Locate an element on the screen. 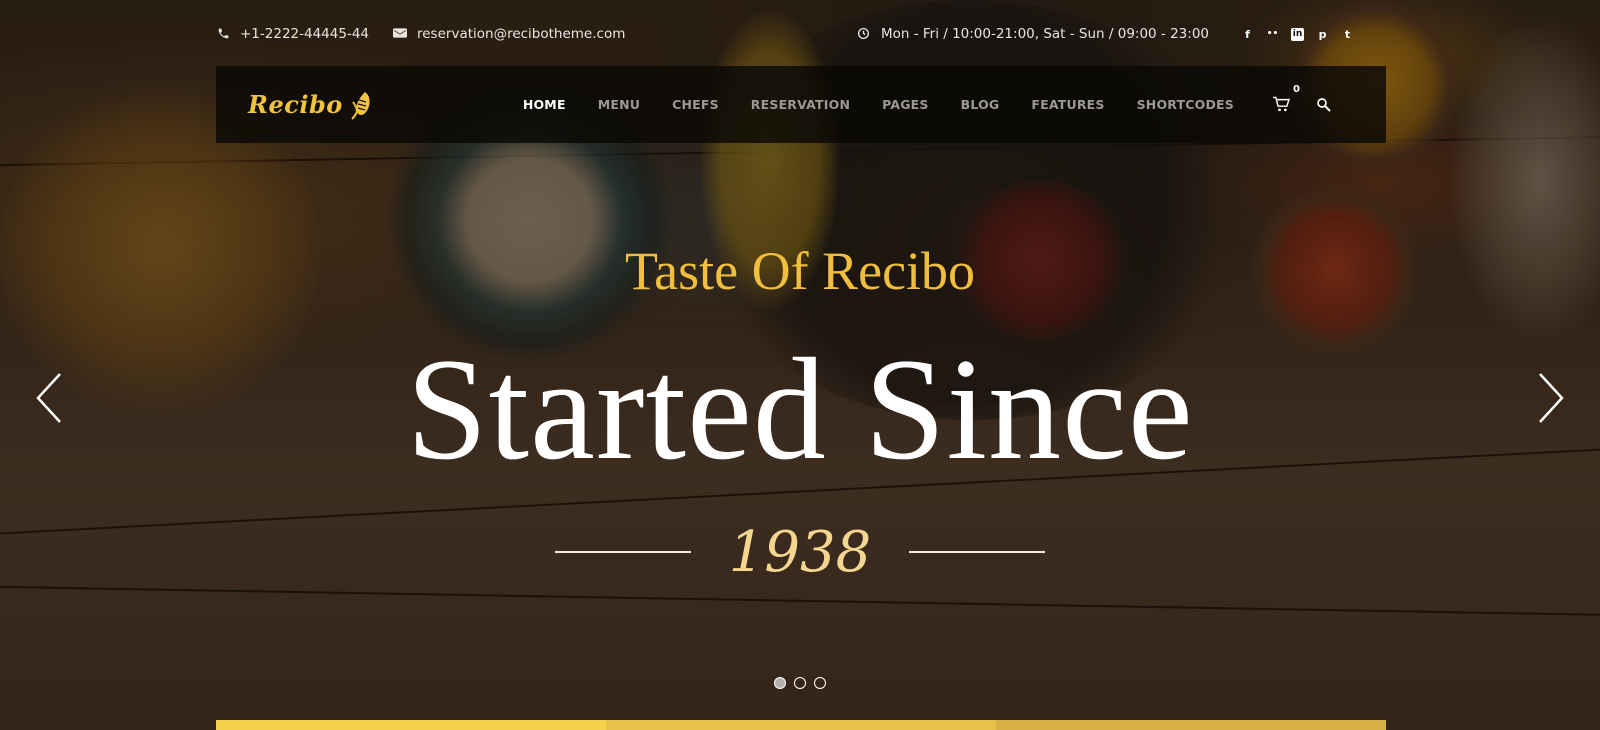 The height and width of the screenshot is (730, 1600). hero-year: 1938 is located at coordinates (800, 552).